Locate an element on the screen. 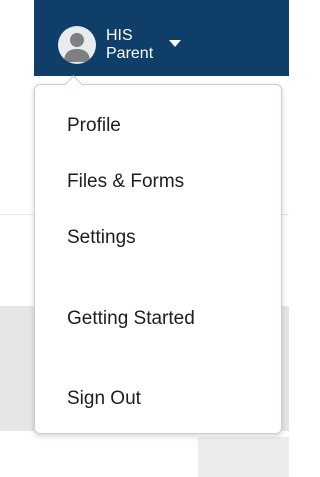 The height and width of the screenshot is (477, 320). page-footer-background is located at coordinates (243, 457).